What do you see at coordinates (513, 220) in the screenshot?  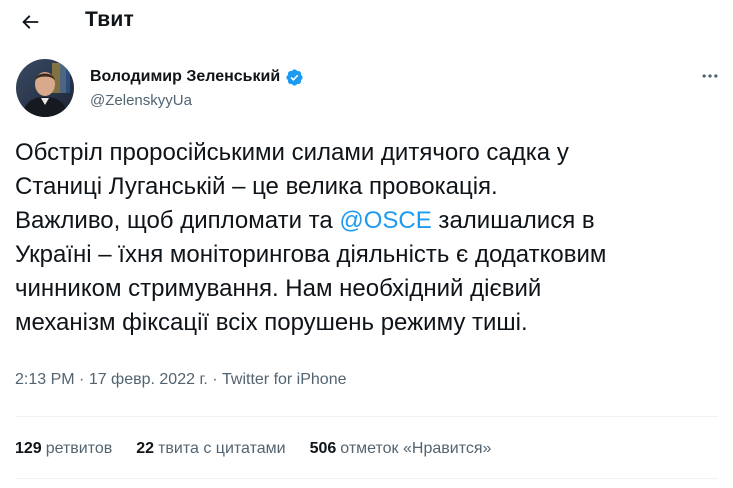 I see `tweet-line-text: залишалися в` at bounding box center [513, 220].